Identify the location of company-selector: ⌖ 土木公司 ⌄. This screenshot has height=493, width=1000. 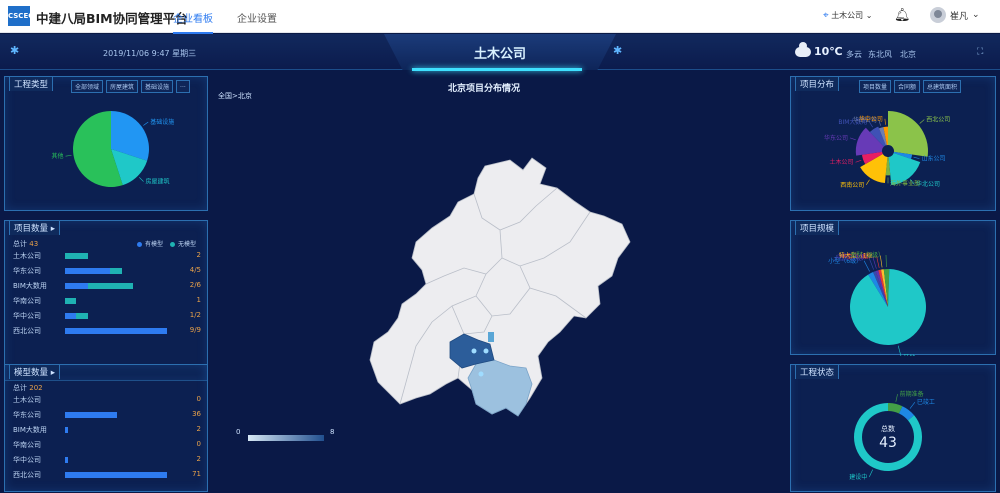
(847, 15).